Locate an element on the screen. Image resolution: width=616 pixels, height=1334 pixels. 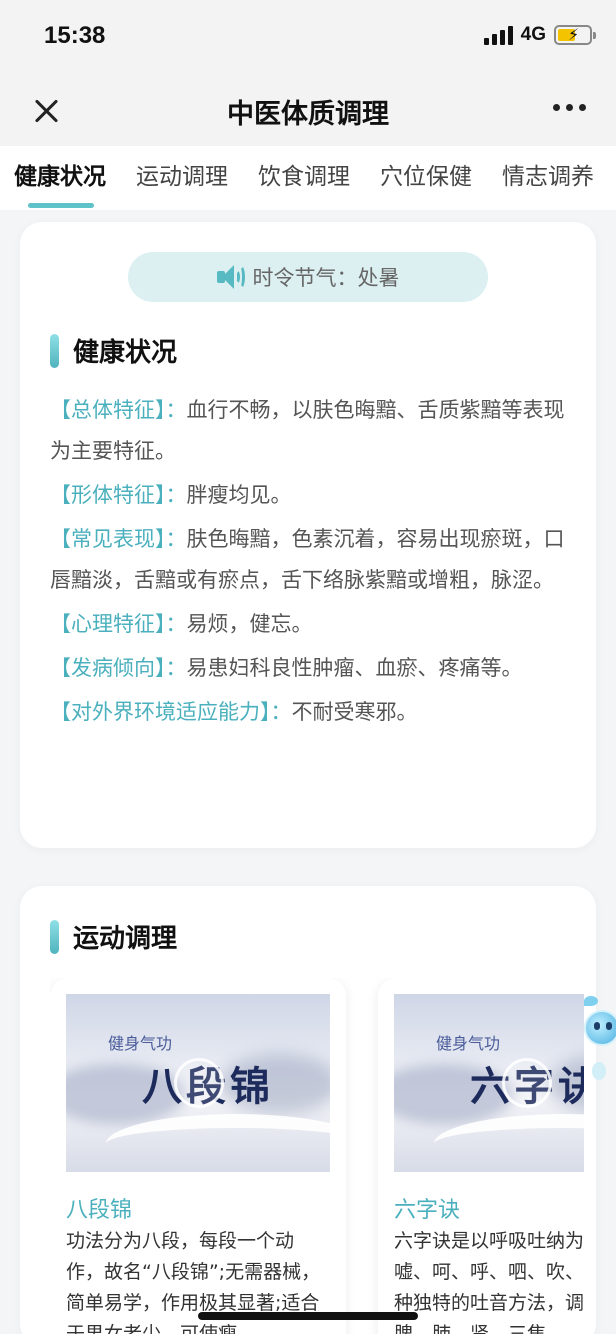
section-title: 健康状况 is located at coordinates (125, 353).